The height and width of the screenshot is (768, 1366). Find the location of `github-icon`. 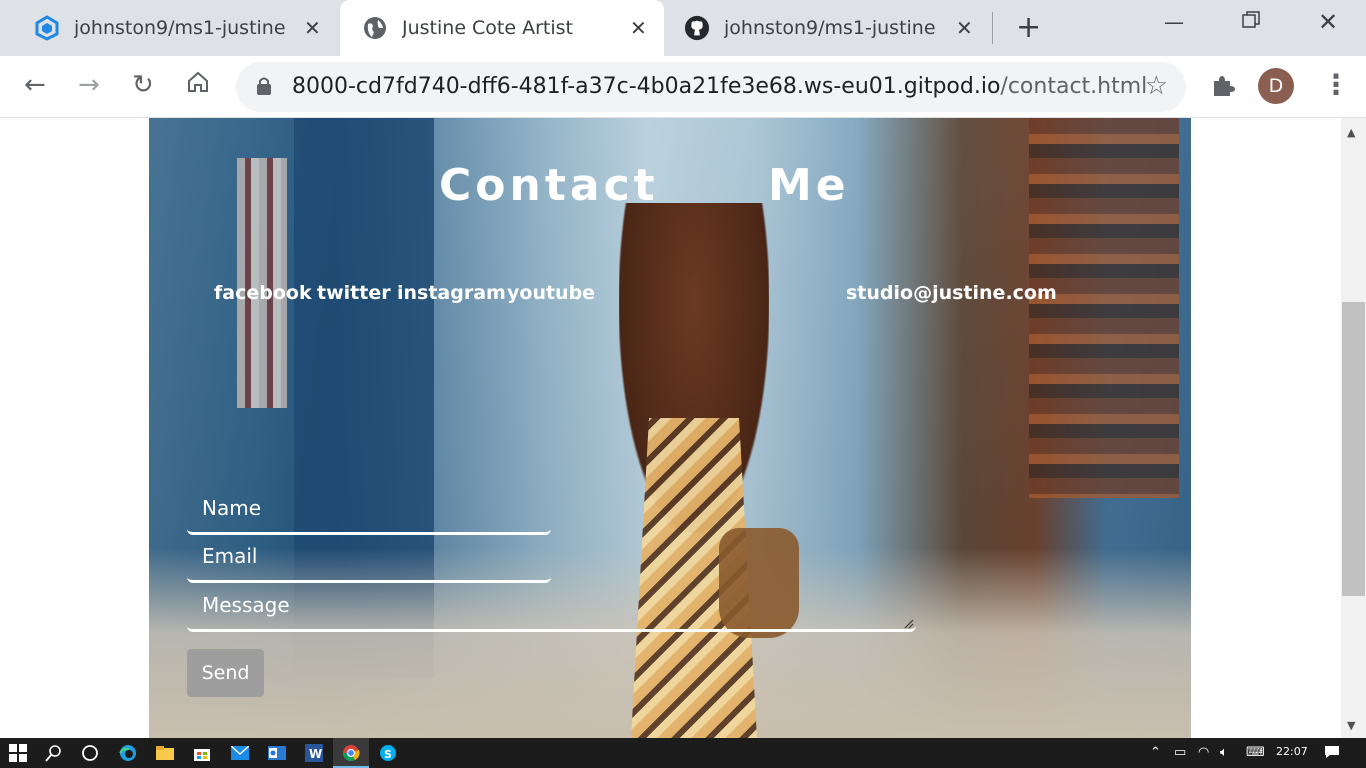

github-icon is located at coordinates (697, 28).